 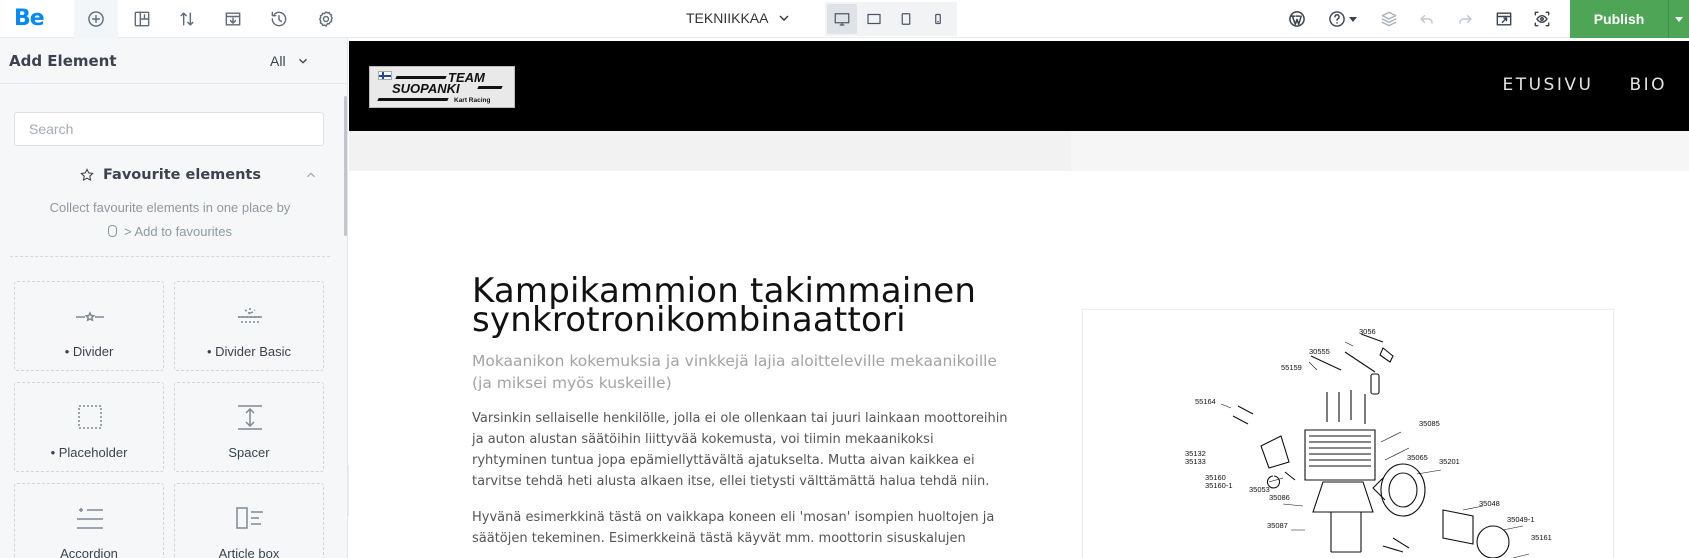 I want to click on page-title-band, so click(x=1019, y=151).